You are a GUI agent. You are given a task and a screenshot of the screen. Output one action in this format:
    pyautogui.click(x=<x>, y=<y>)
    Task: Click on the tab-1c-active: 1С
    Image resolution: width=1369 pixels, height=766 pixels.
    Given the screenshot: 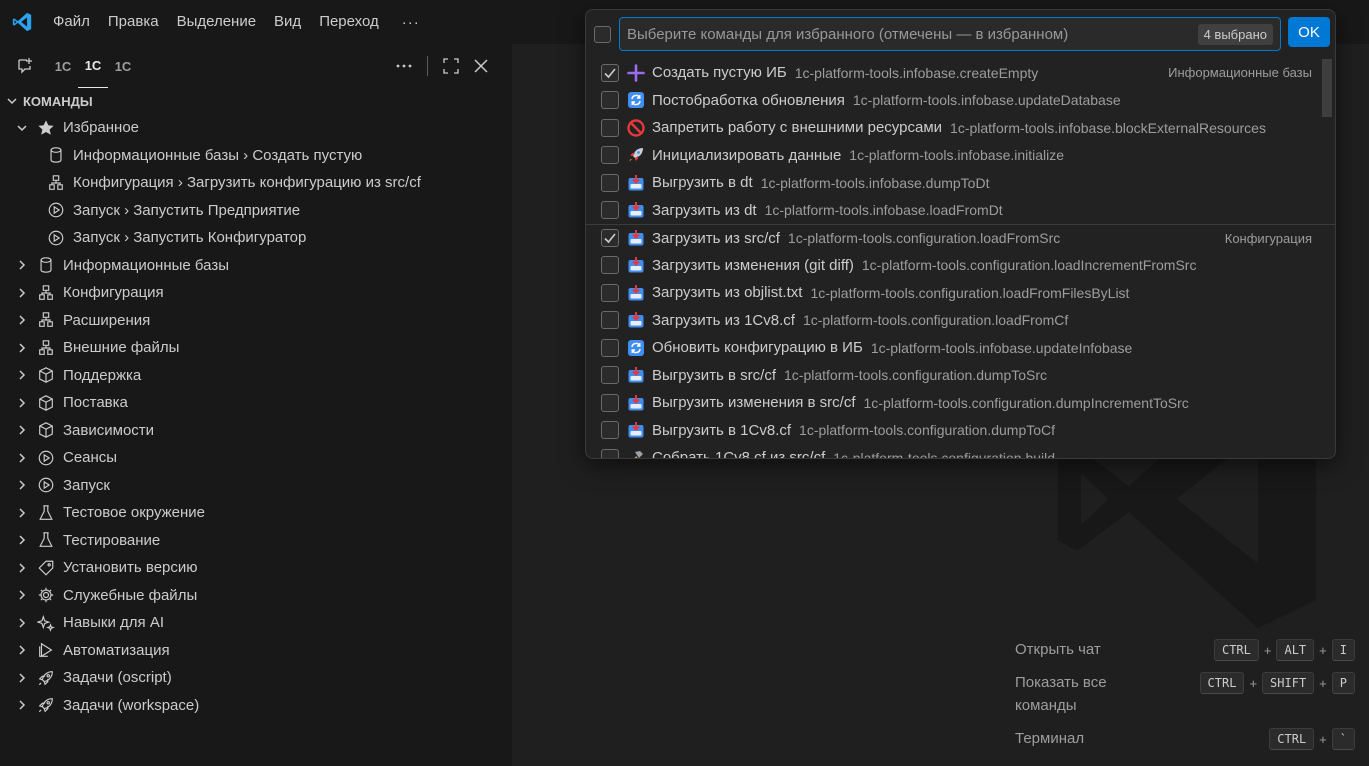 What is the action you would take?
    pyautogui.click(x=93, y=66)
    